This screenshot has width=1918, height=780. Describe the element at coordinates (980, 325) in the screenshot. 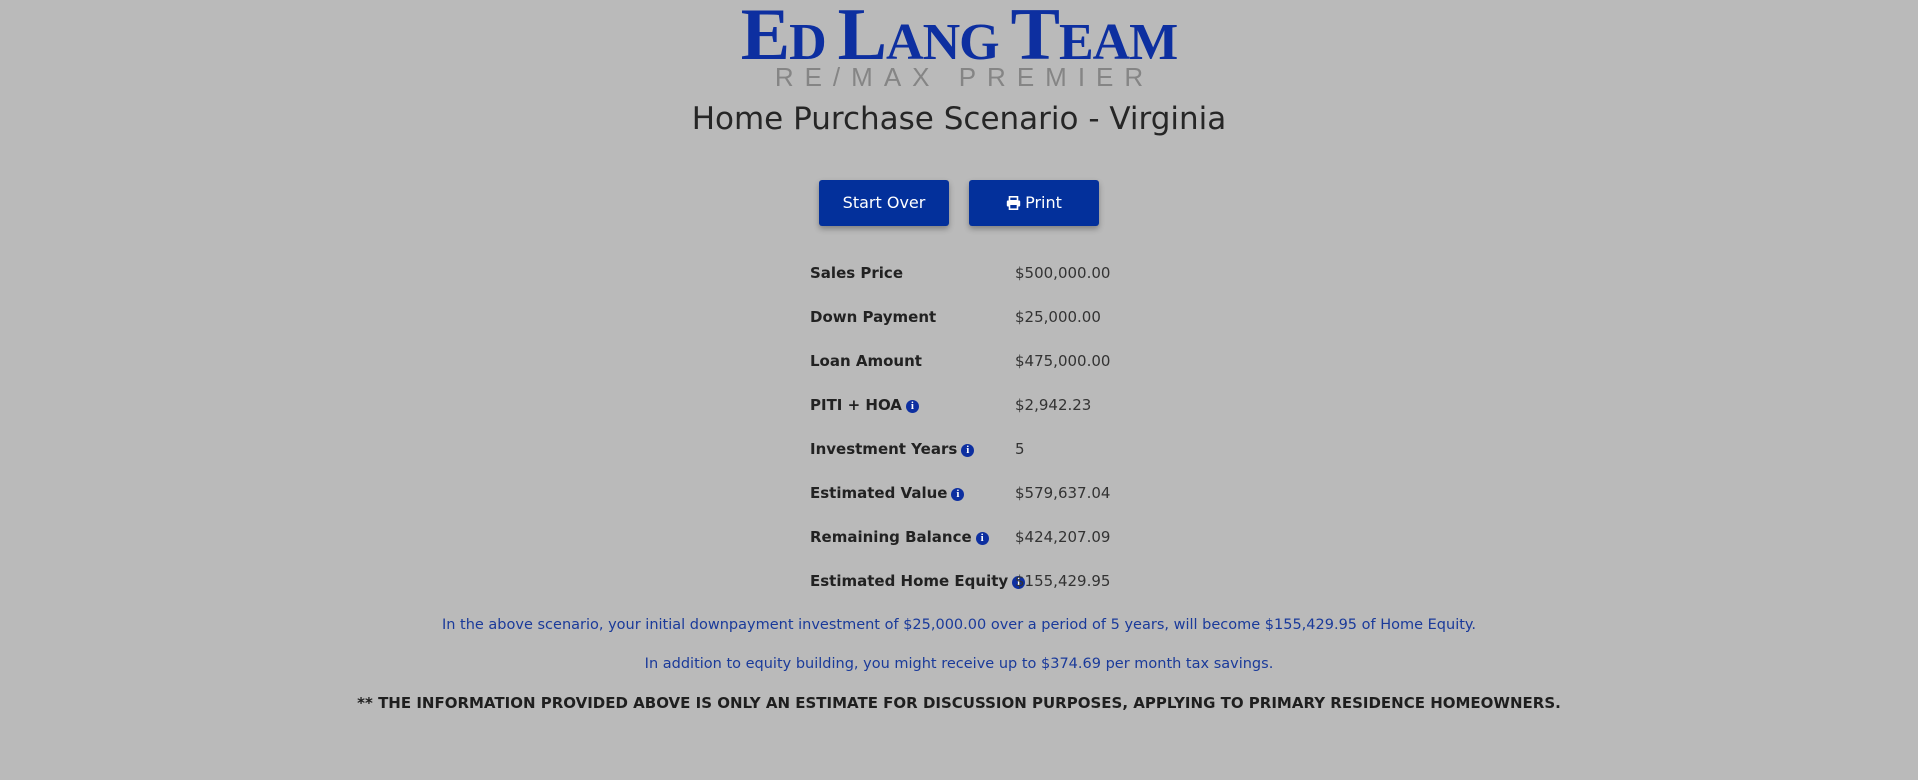

I see `summary-row-down-payment: Down Payment $25,000.00` at that location.